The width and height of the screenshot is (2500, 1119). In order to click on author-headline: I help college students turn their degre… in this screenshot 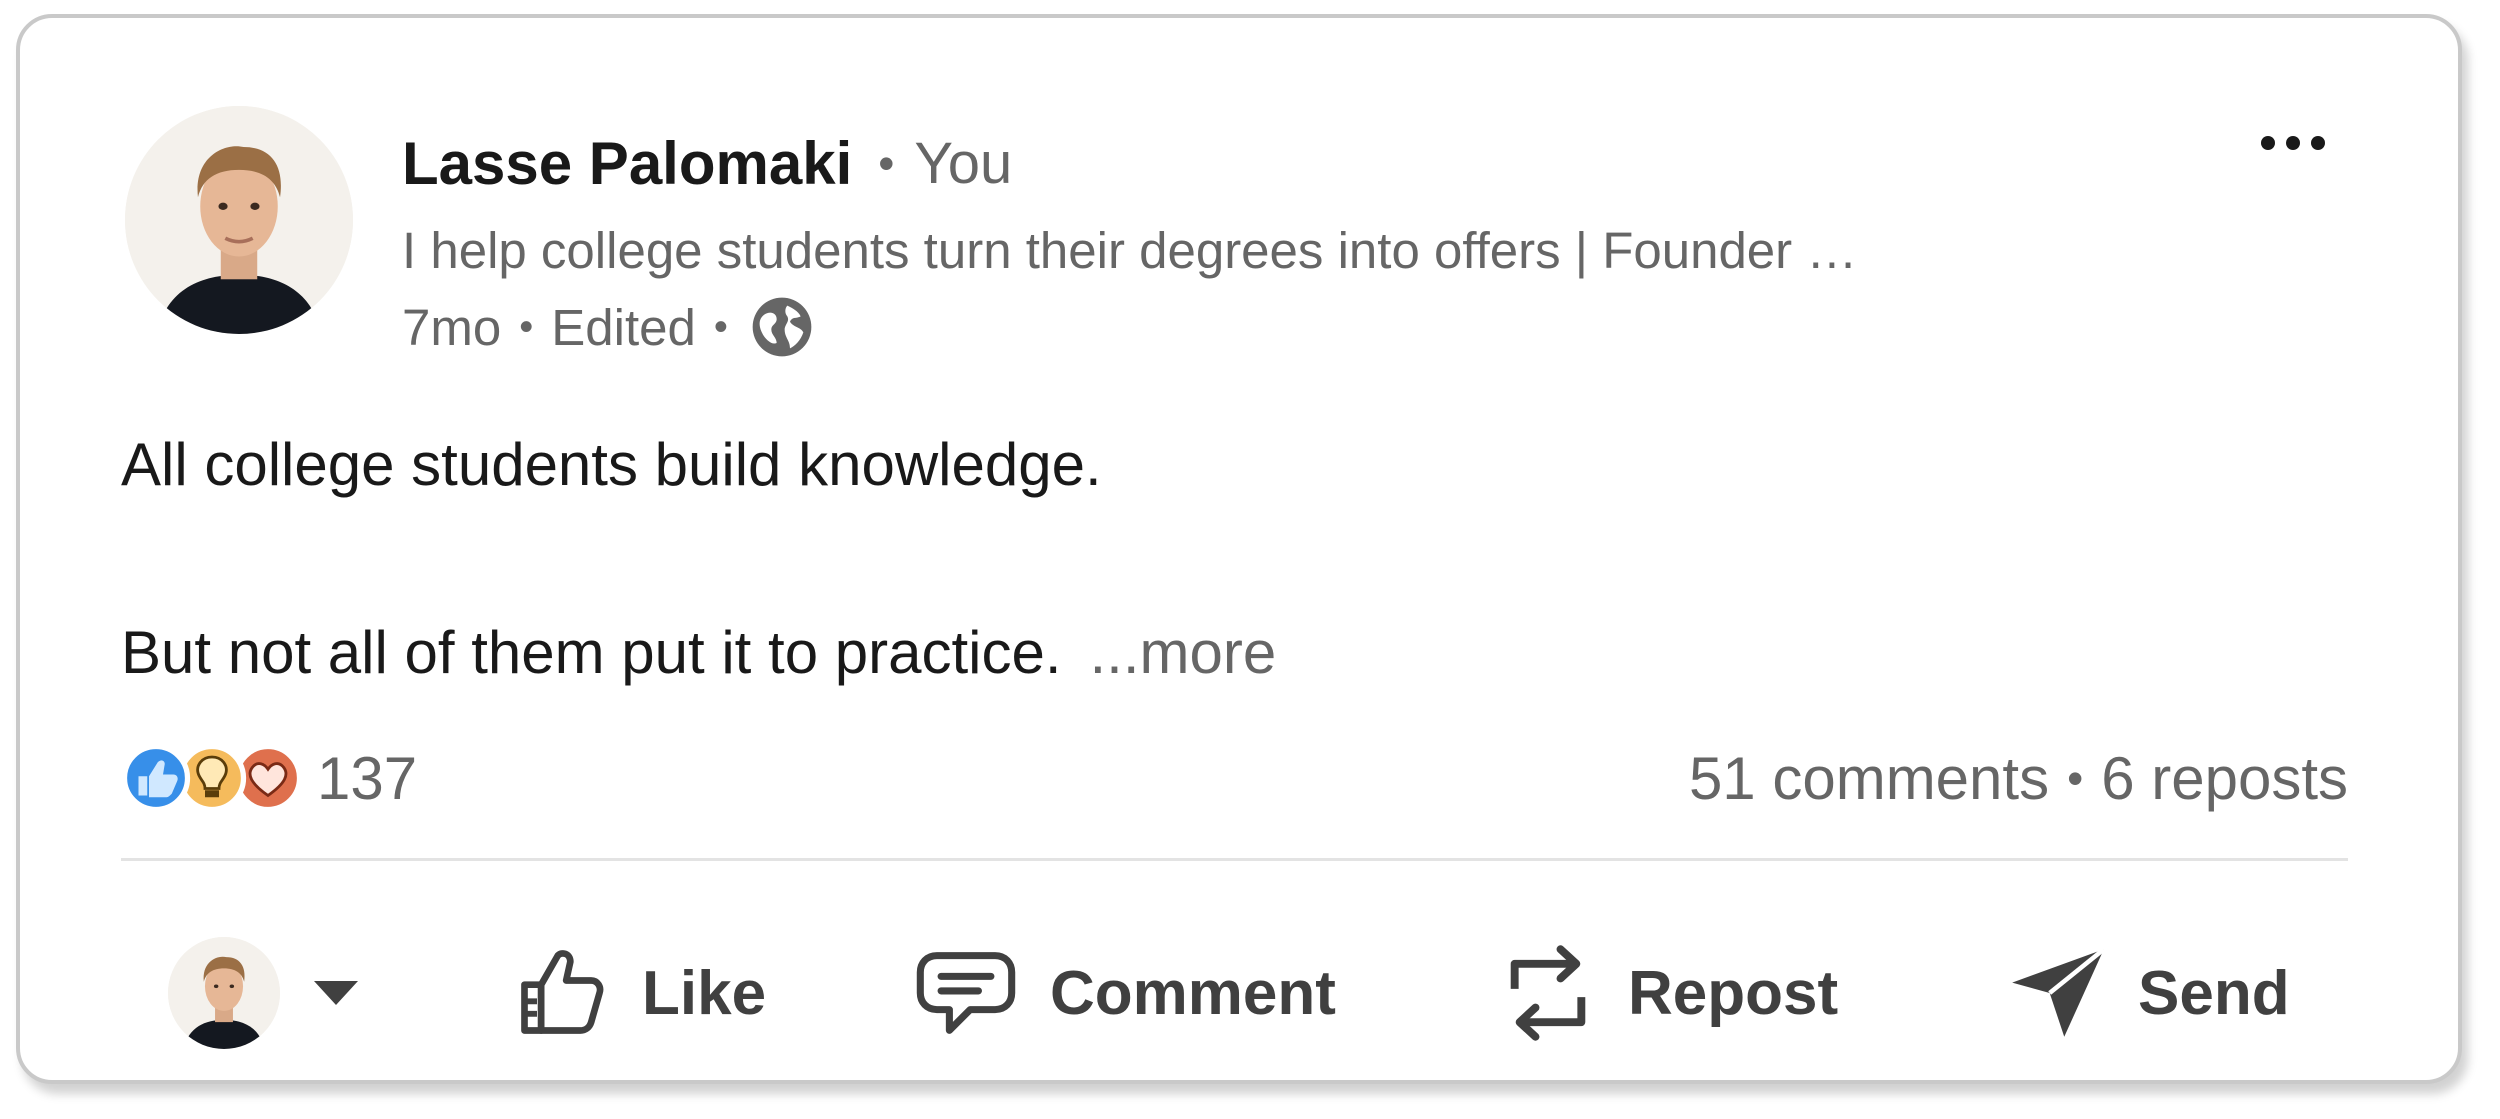, I will do `click(1130, 250)`.